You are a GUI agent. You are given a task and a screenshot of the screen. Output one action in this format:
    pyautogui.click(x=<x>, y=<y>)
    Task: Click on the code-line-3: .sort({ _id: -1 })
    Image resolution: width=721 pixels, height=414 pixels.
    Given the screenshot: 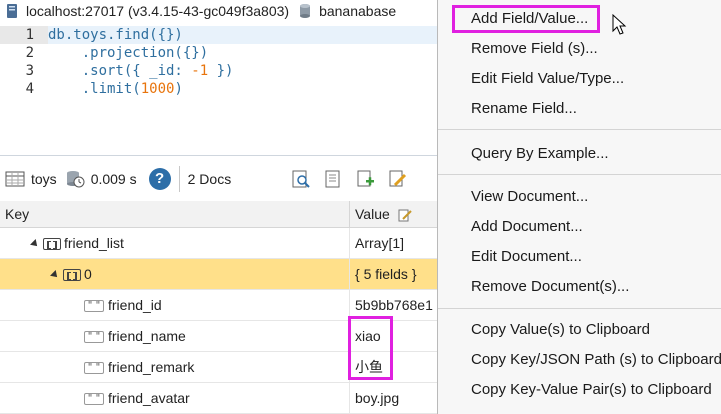 What is the action you would take?
    pyautogui.click(x=244, y=71)
    